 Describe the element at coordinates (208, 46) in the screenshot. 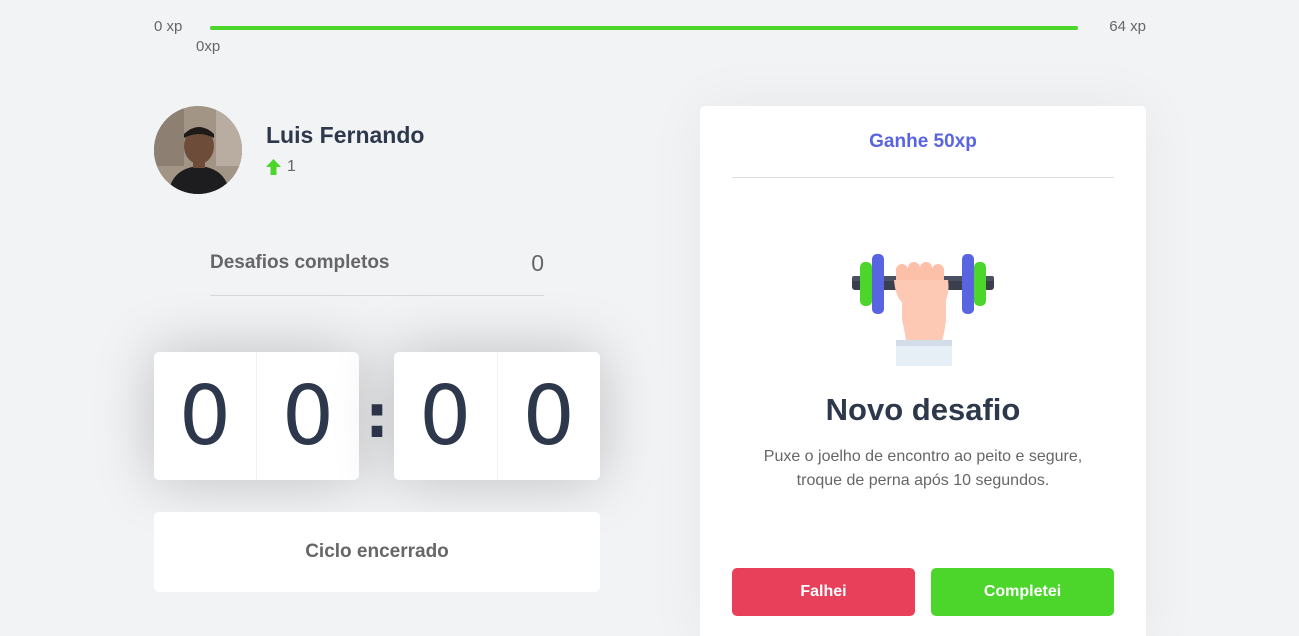

I see `xp-current-label: 0xp` at that location.